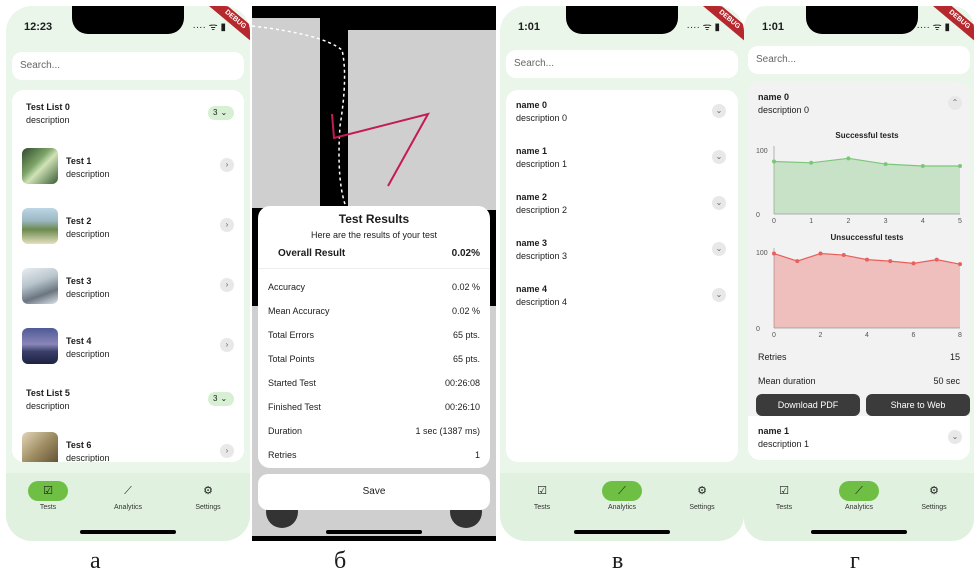 This screenshot has height=577, width=979. I want to click on row-label: Finished Test, so click(294, 407).